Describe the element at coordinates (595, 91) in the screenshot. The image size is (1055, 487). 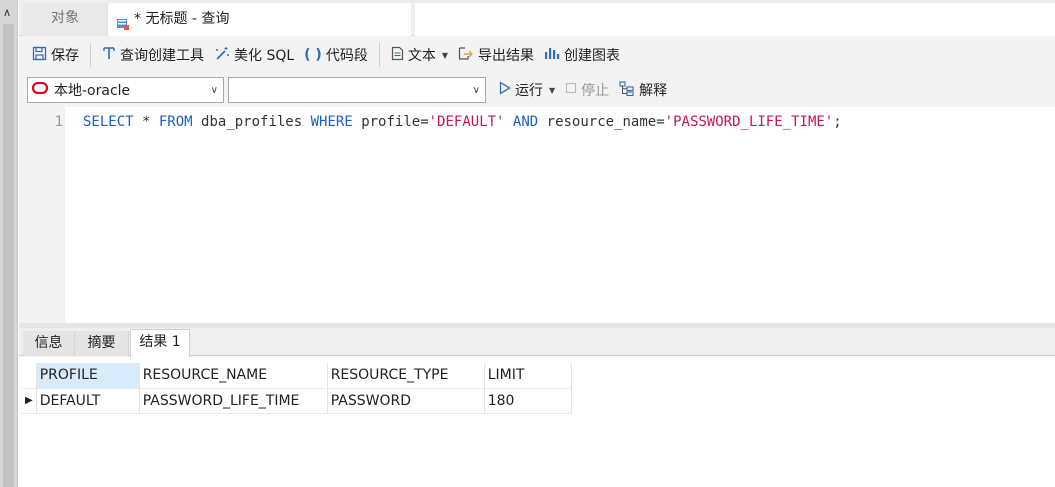
I see `stop-label: 停止` at that location.